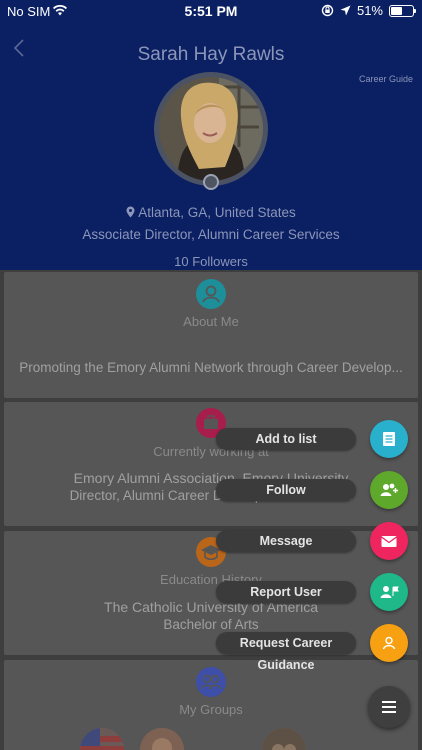 This screenshot has height=750, width=422. What do you see at coordinates (389, 439) in the screenshot?
I see `list-icon` at bounding box center [389, 439].